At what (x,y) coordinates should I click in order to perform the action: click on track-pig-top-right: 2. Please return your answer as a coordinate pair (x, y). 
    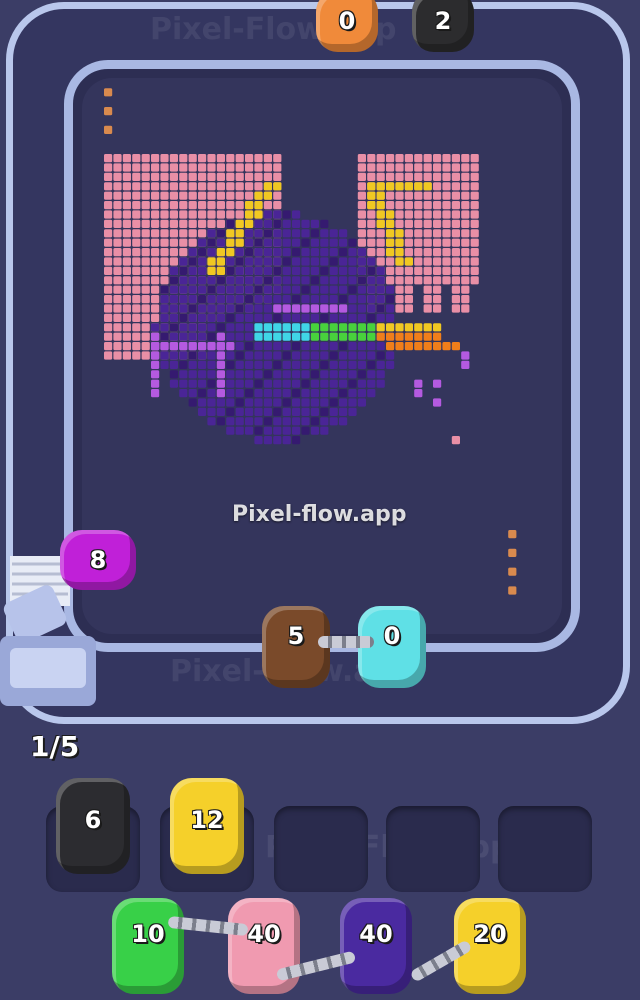
    Looking at the image, I should click on (443, 26).